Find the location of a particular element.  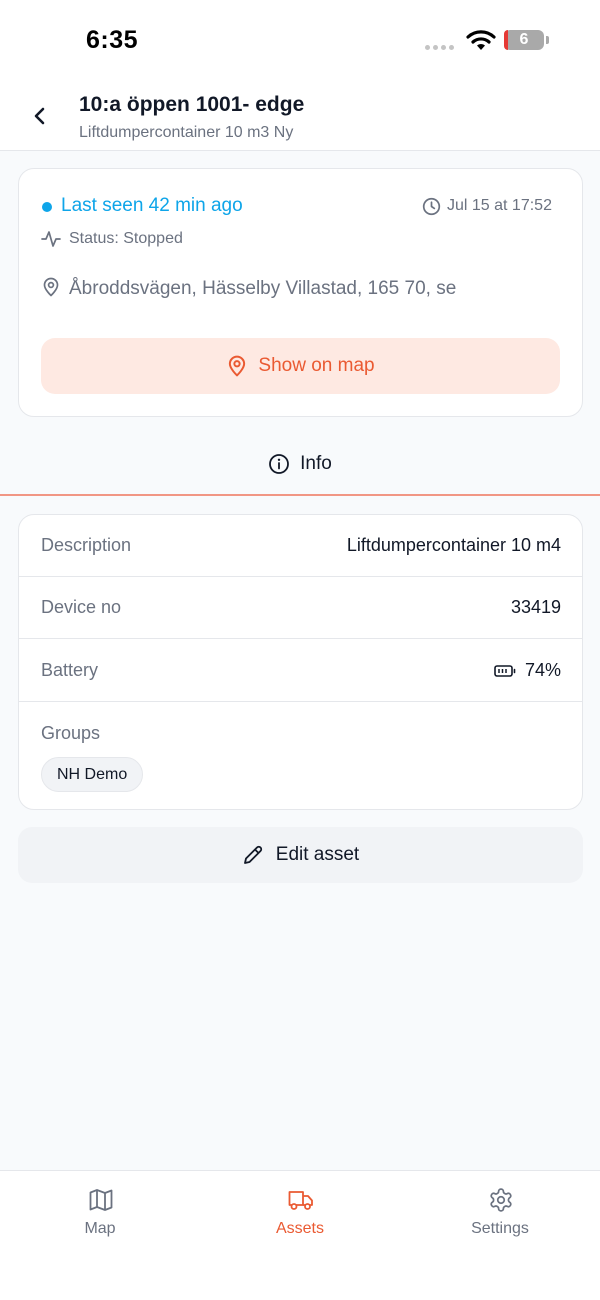

tab-info: Info is located at coordinates (300, 465).